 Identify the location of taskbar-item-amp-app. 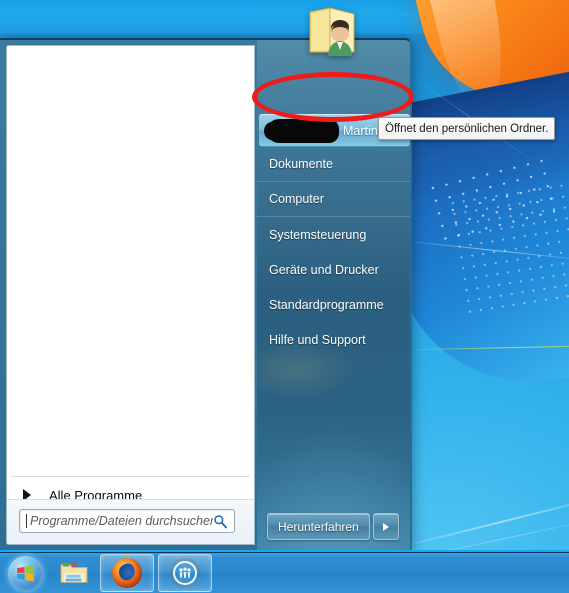
(185, 573).